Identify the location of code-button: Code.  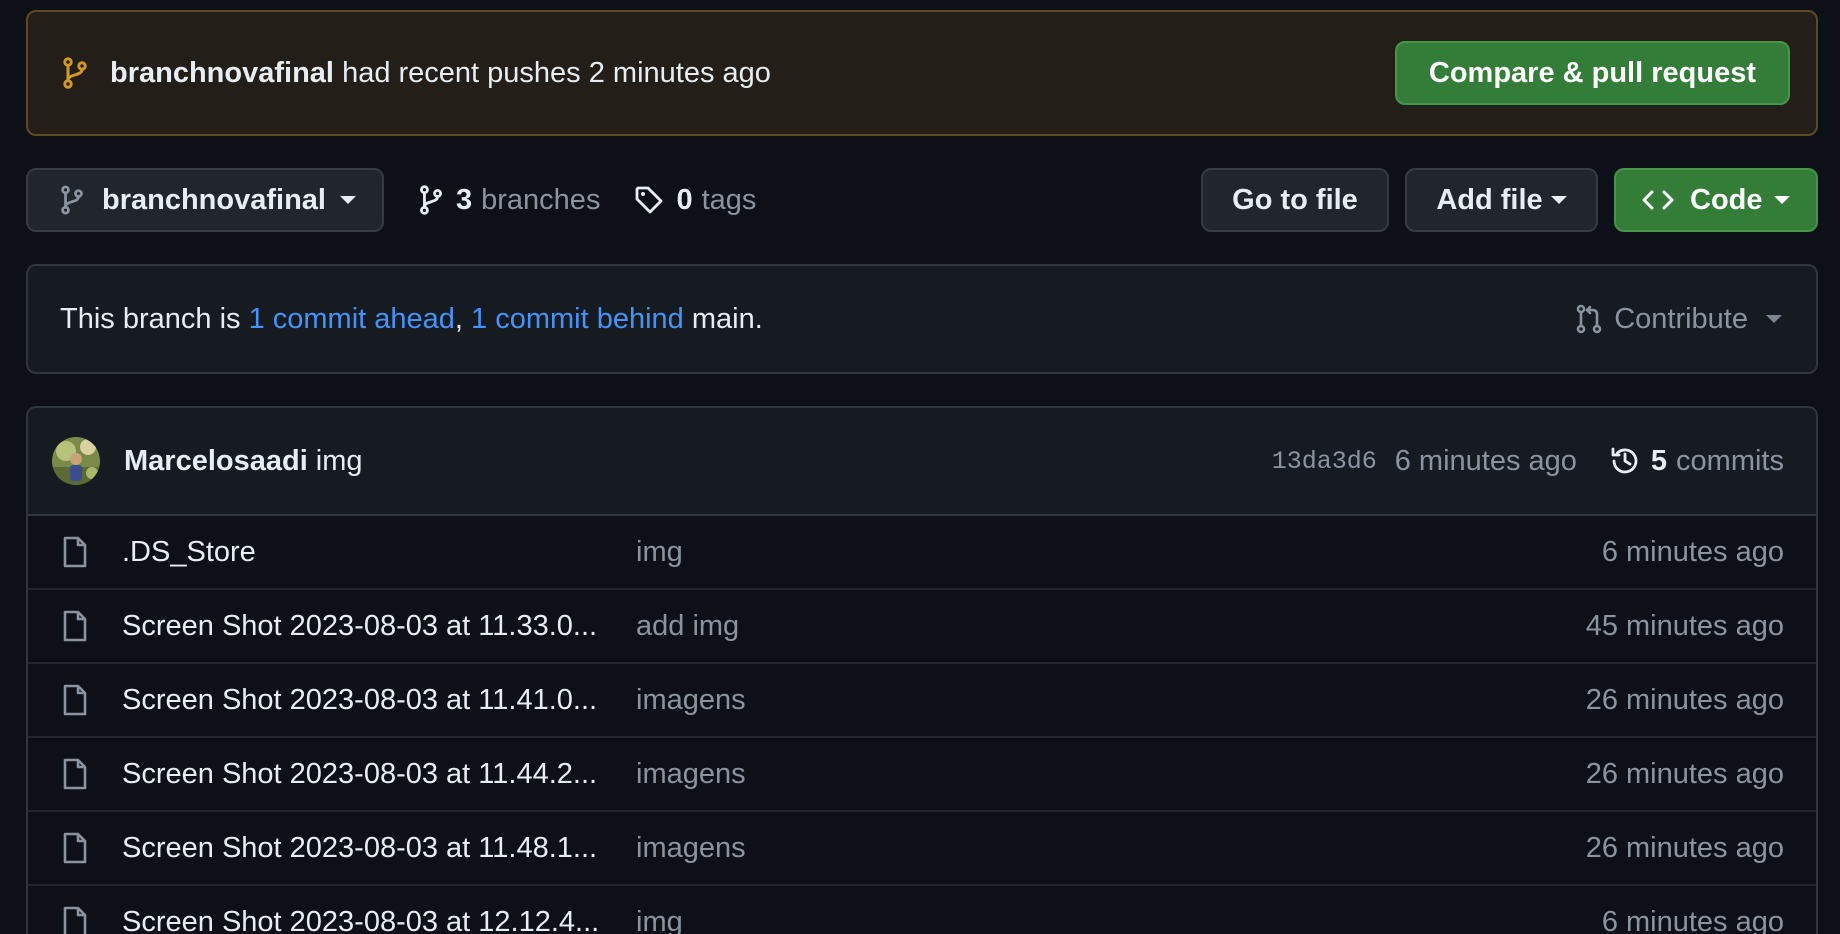
(1716, 200).